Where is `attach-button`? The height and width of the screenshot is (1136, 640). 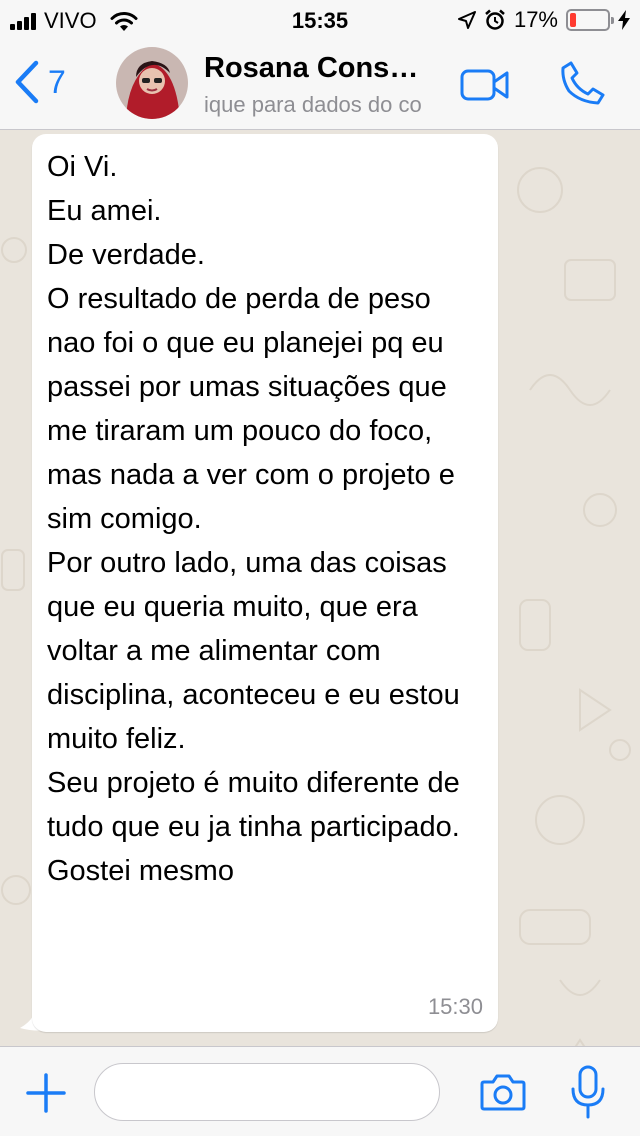 attach-button is located at coordinates (46, 1095).